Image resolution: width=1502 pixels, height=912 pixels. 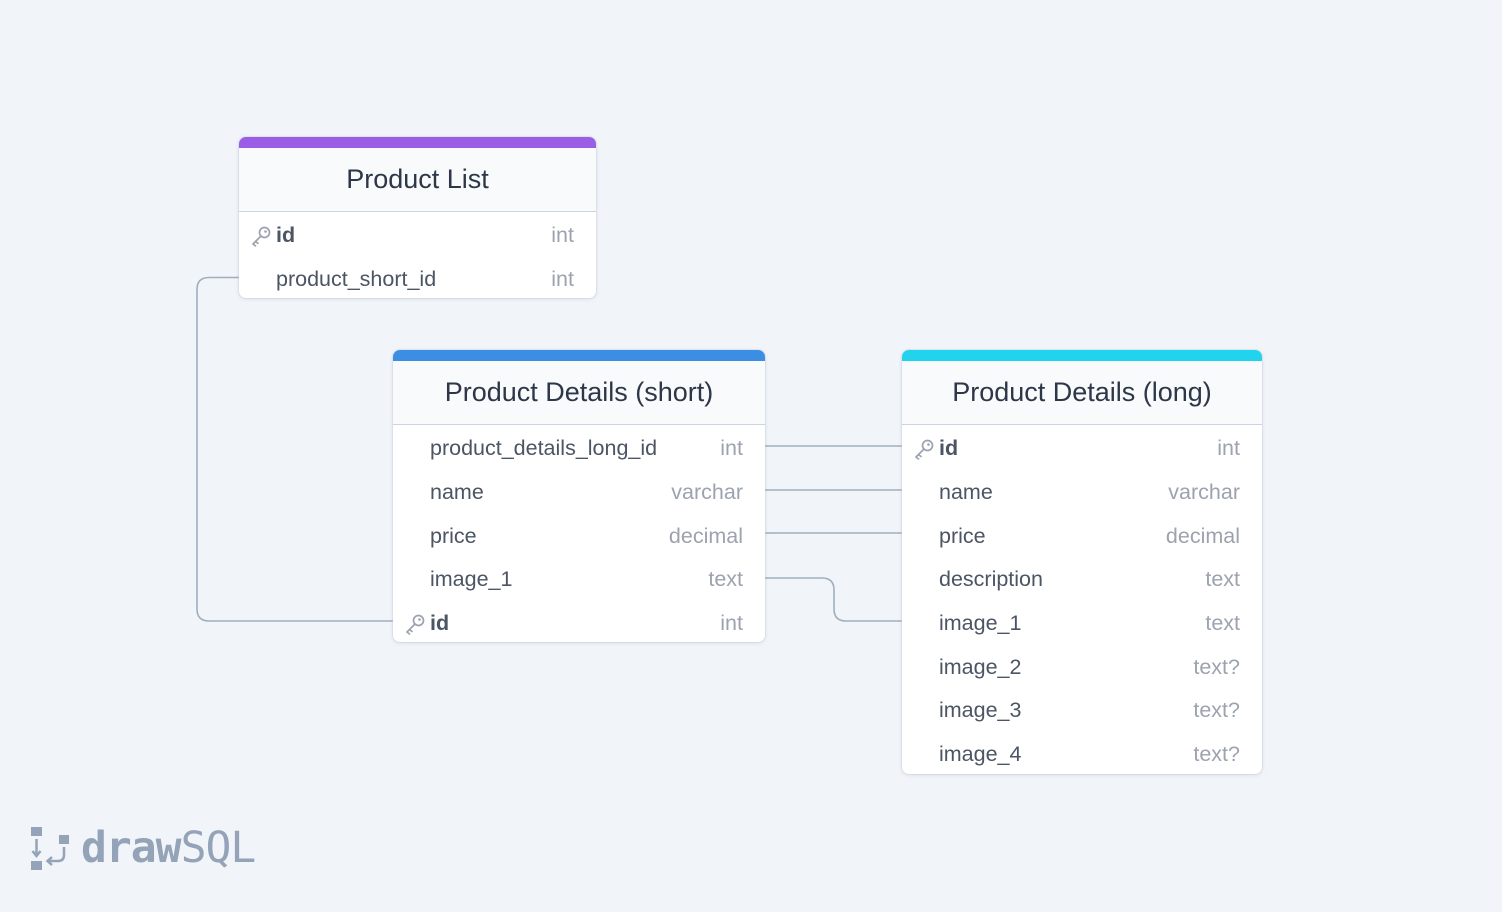 What do you see at coordinates (417, 180) in the screenshot?
I see `table-title: Product List` at bounding box center [417, 180].